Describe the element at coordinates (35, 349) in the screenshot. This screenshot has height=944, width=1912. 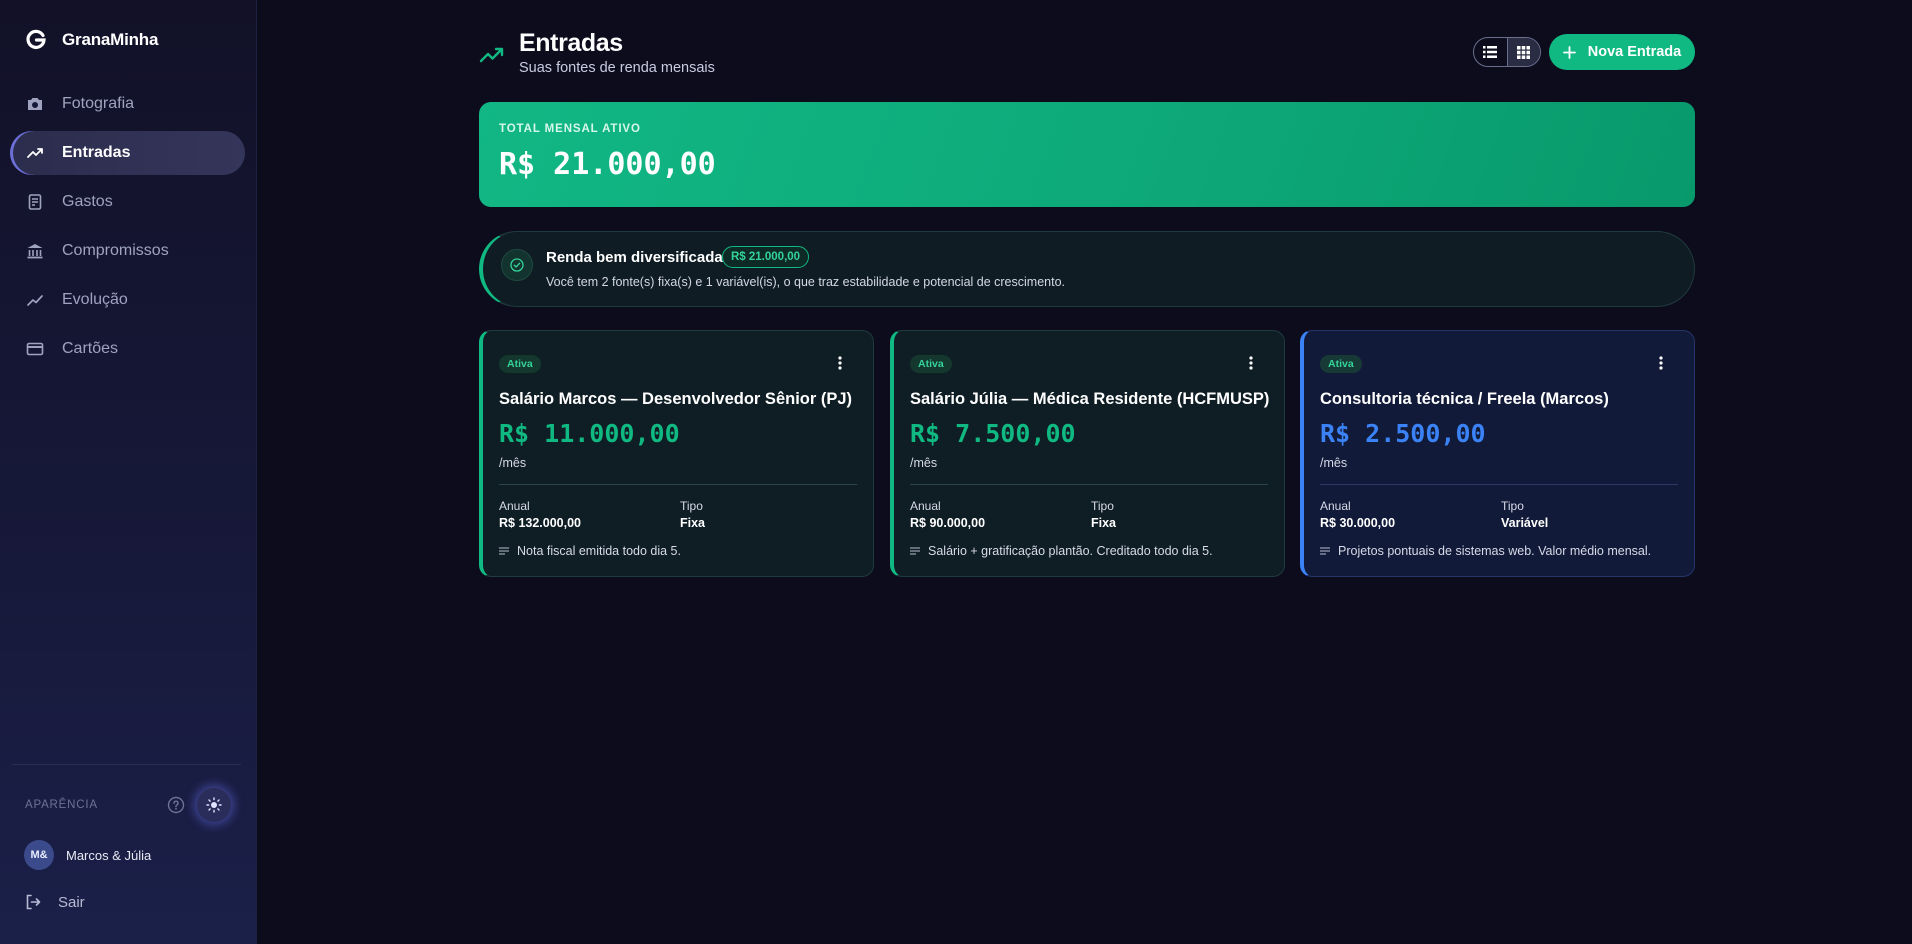
I see `credit-card-icon` at that location.